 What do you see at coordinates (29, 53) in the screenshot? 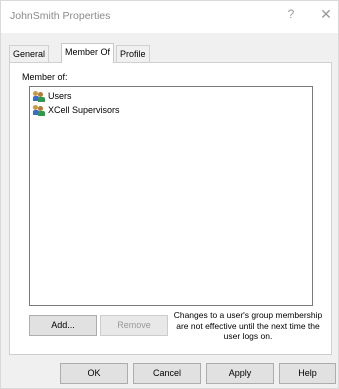
I see `tab-general: General` at bounding box center [29, 53].